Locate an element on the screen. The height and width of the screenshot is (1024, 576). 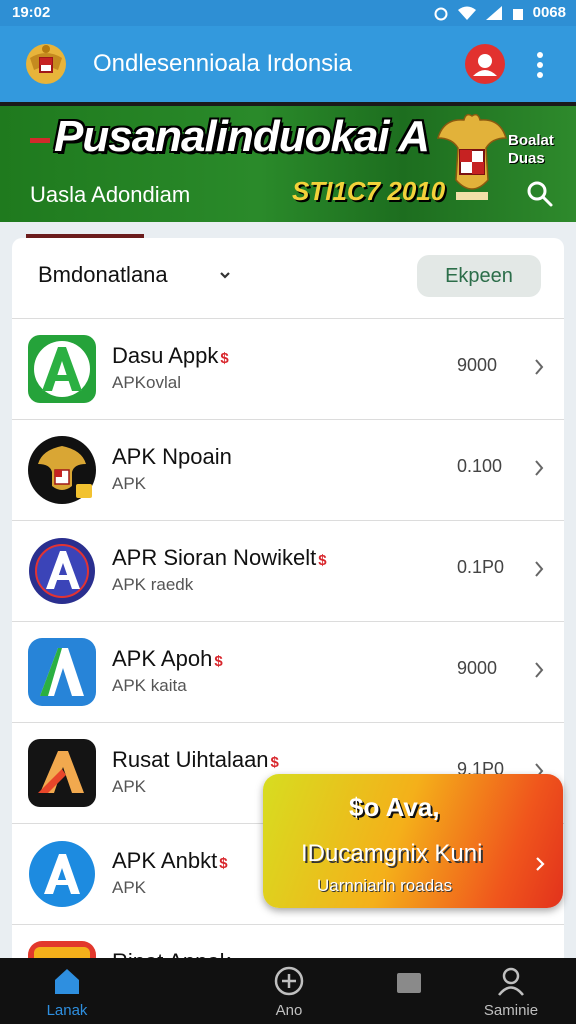
profile-avatar is located at coordinates (485, 64).